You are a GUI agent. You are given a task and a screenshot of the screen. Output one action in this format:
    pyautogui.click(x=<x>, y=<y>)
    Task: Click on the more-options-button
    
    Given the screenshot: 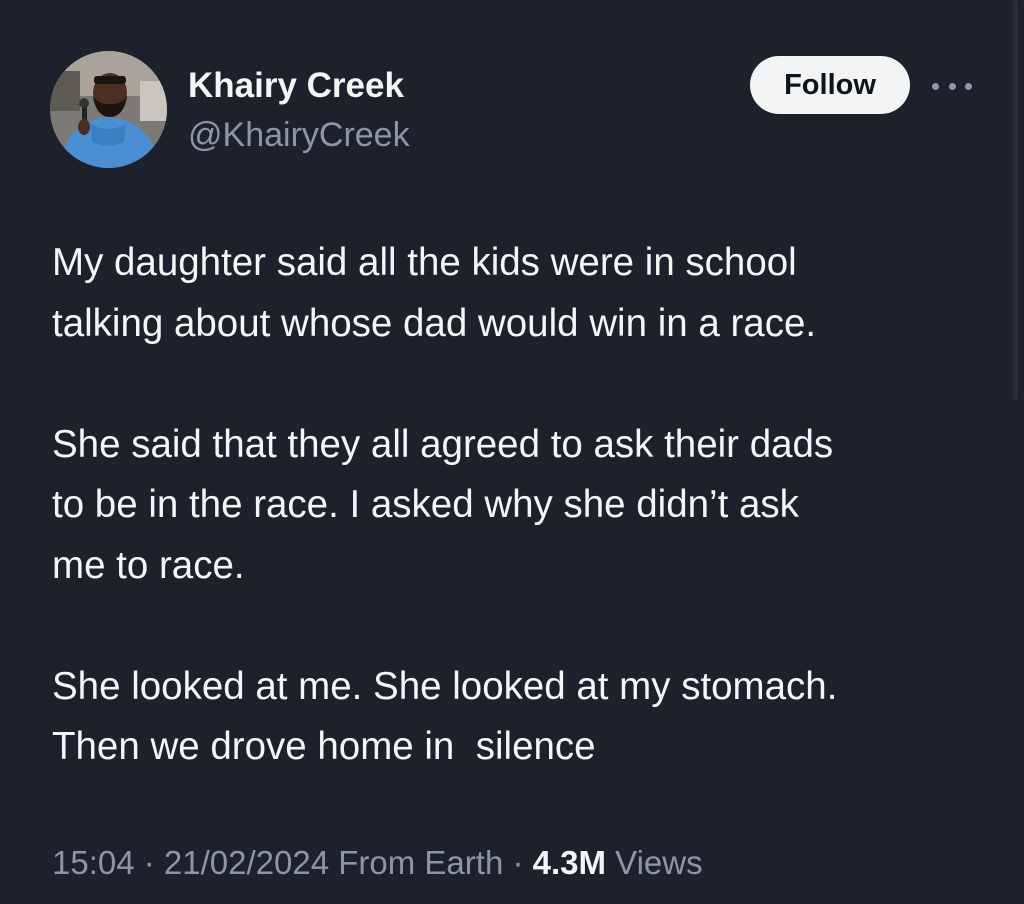 What is the action you would take?
    pyautogui.click(x=952, y=86)
    